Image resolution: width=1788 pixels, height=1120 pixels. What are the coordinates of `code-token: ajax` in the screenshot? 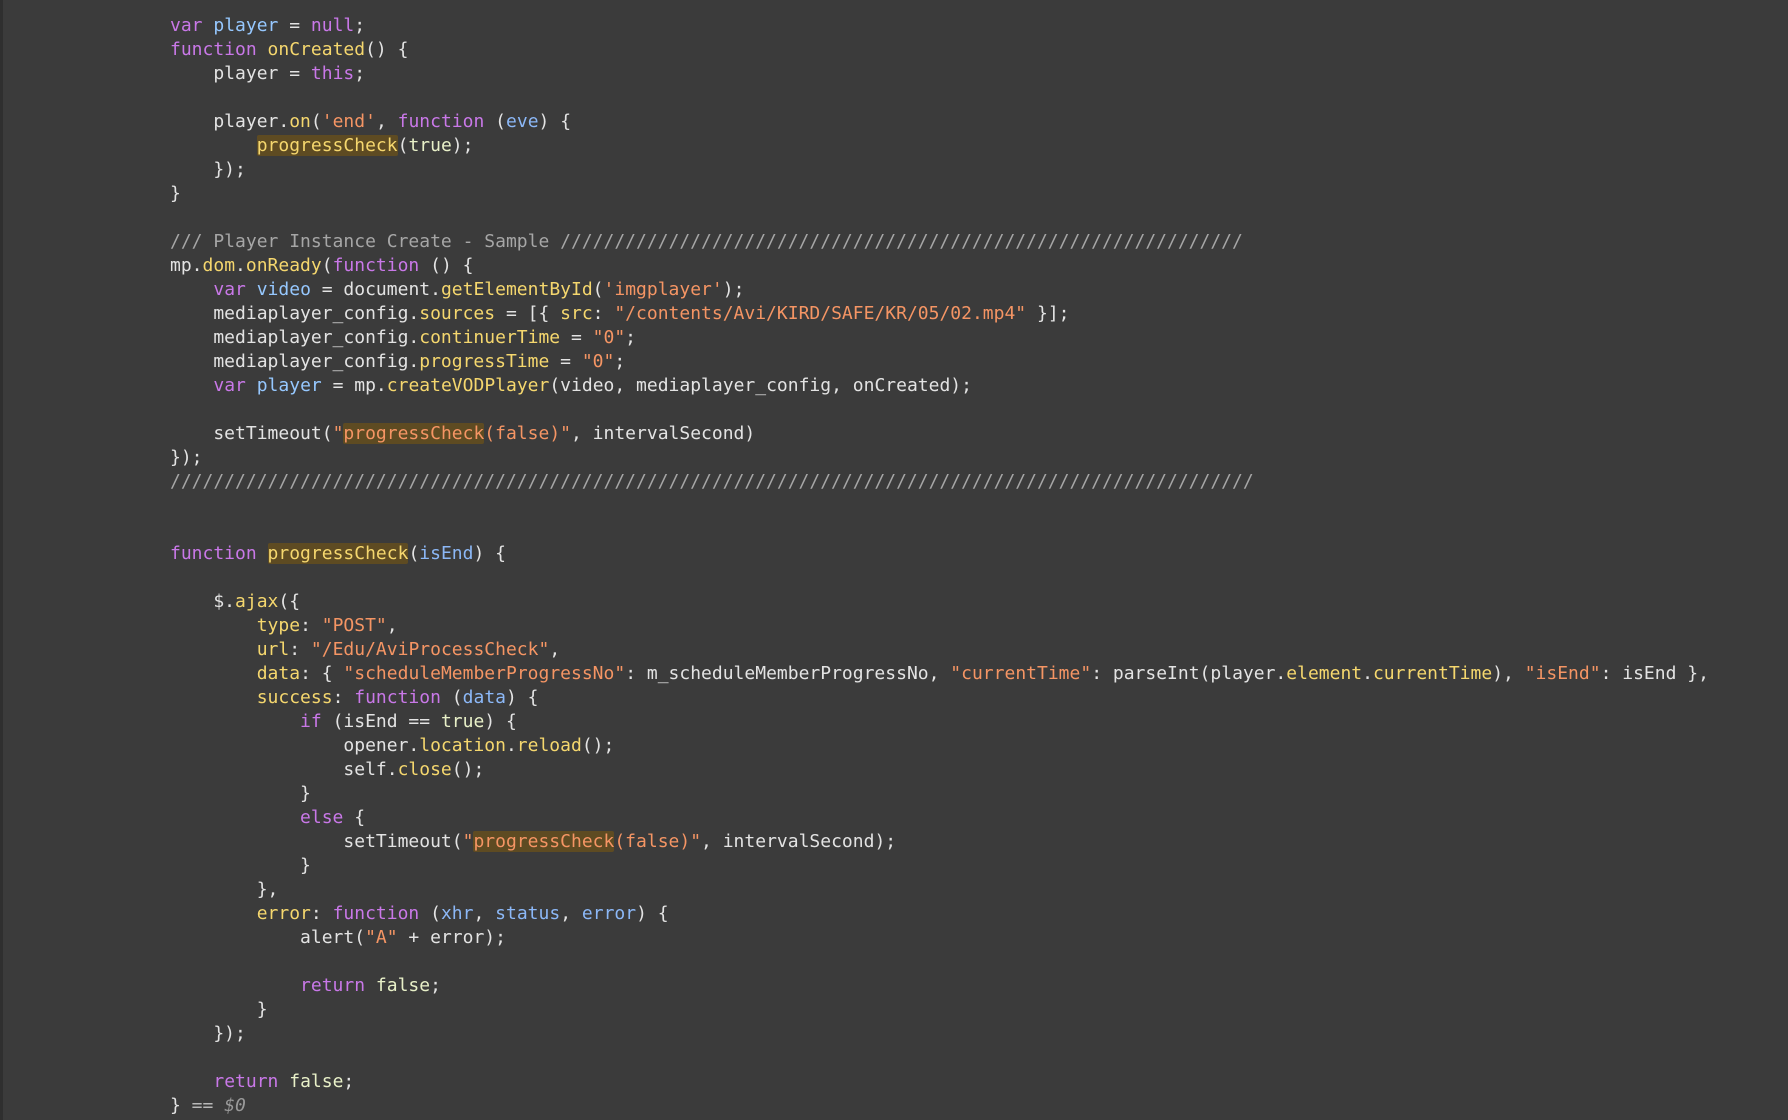 It's located at (257, 601).